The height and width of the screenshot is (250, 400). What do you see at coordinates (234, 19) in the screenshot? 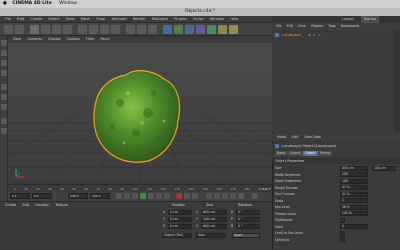
I see `menu-help: Help` at bounding box center [234, 19].